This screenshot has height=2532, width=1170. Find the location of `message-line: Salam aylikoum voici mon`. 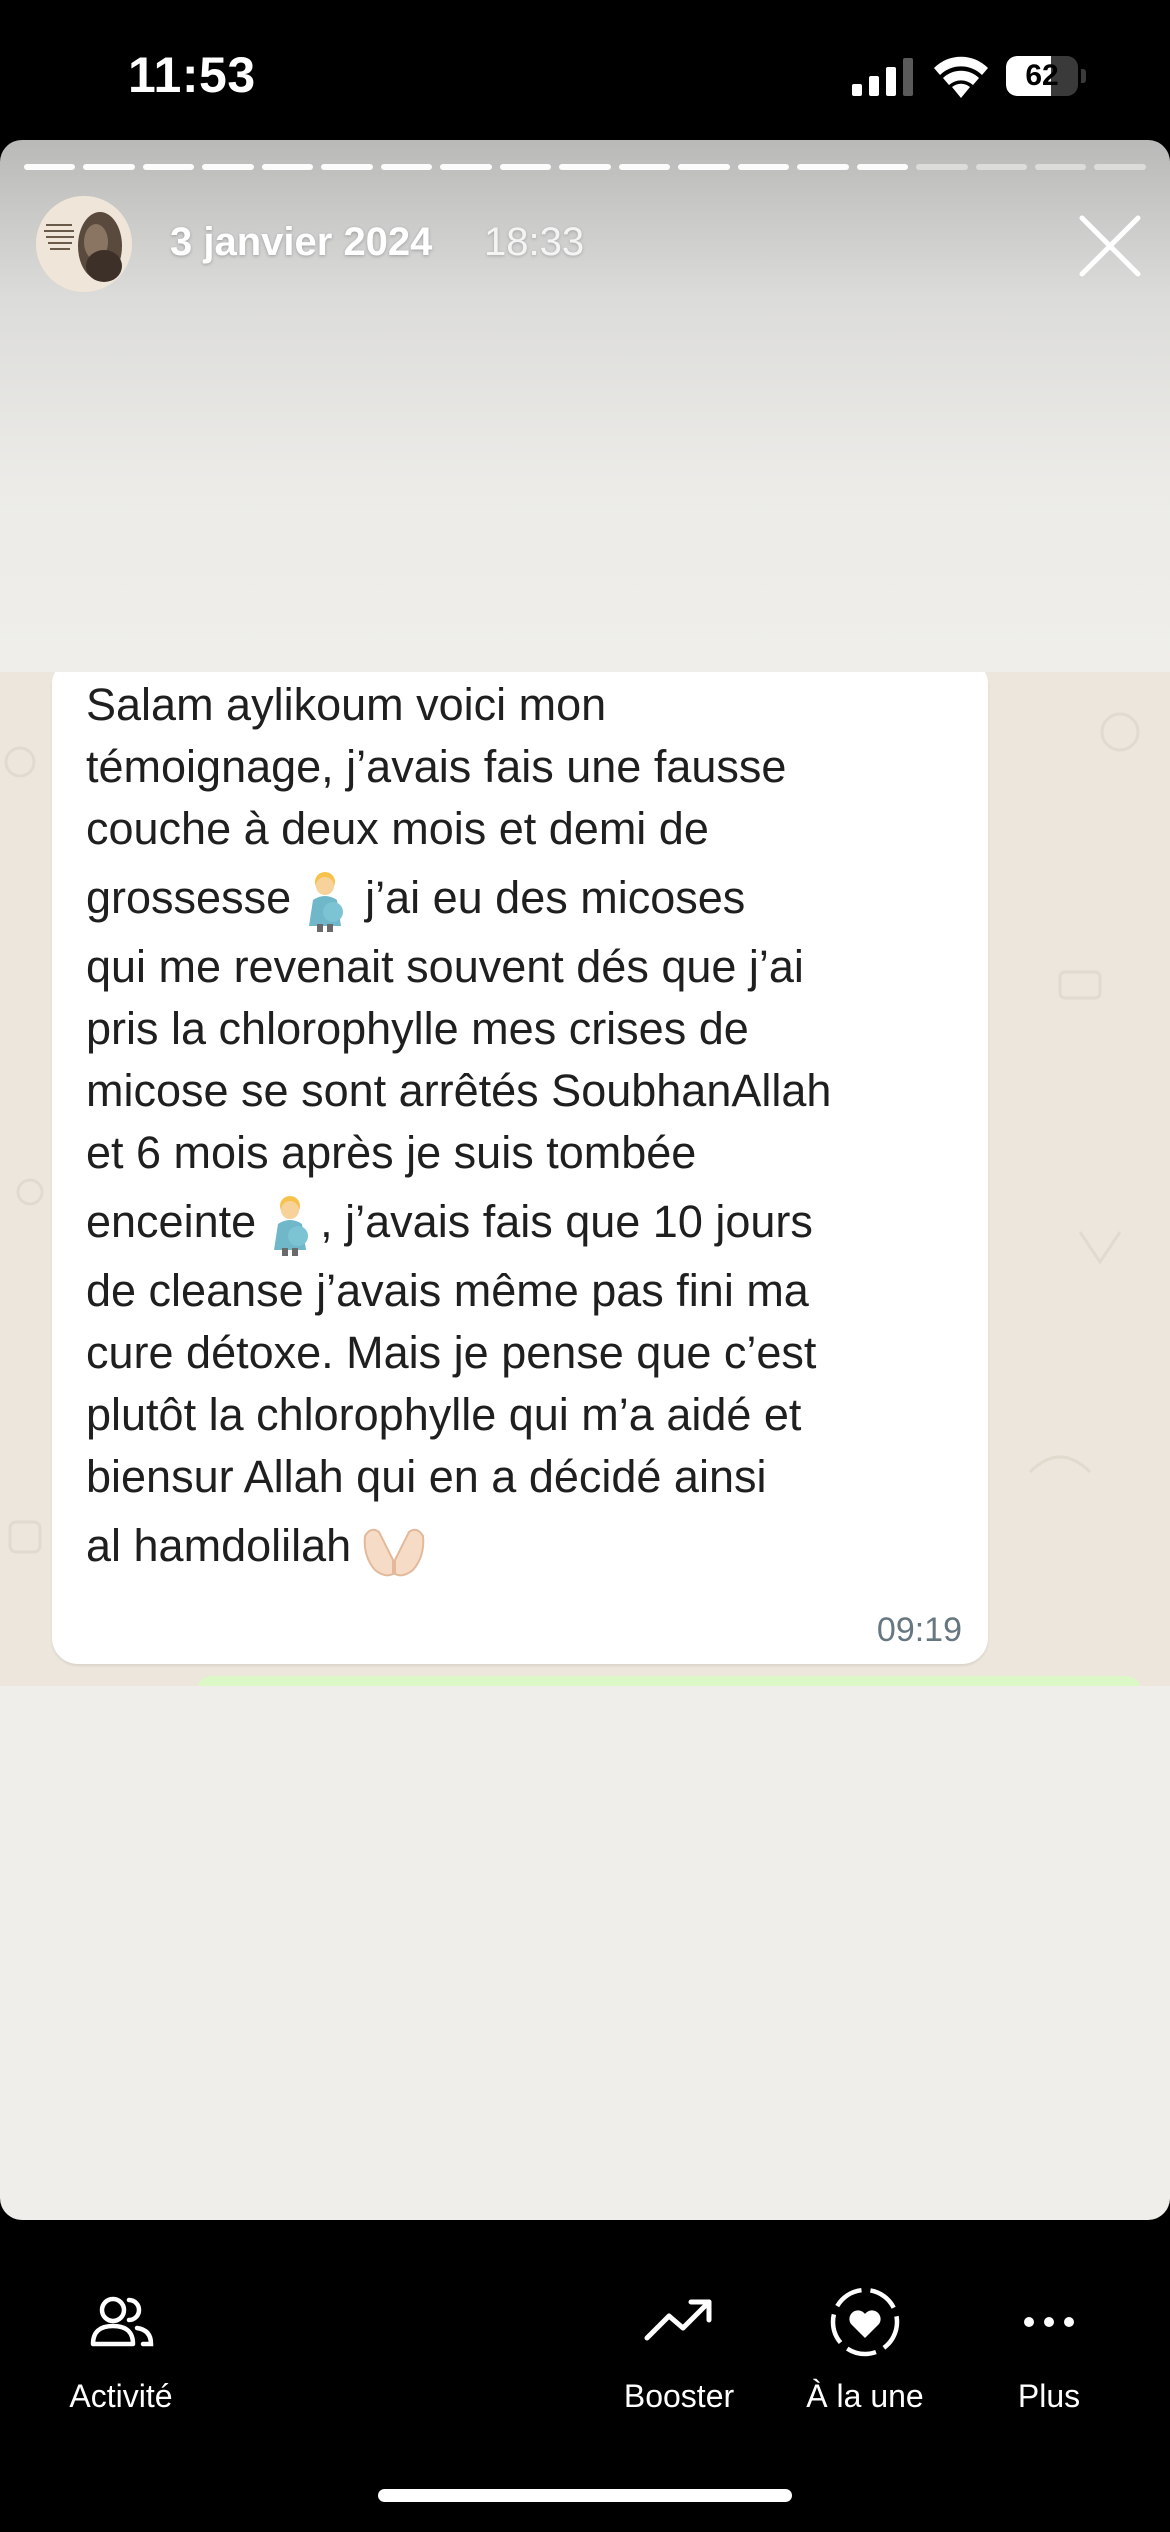

message-line: Salam aylikoum voici mon is located at coordinates (346, 704).